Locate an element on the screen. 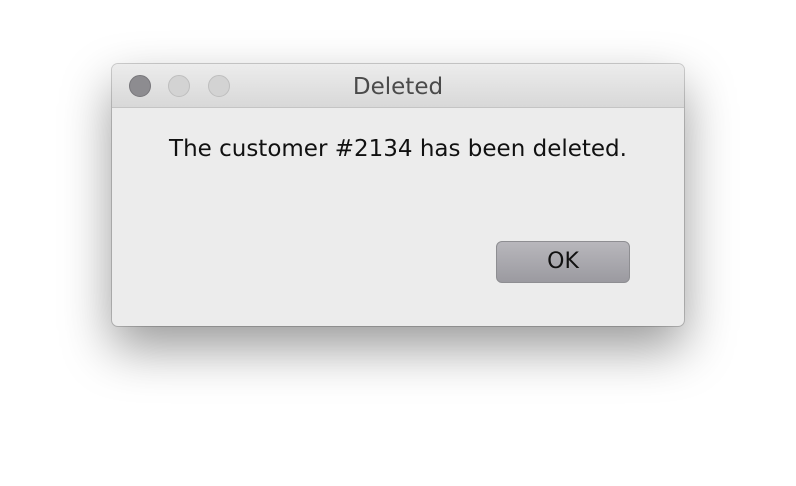  dialog-message: The customer #2134 has been deleted. is located at coordinates (398, 149).